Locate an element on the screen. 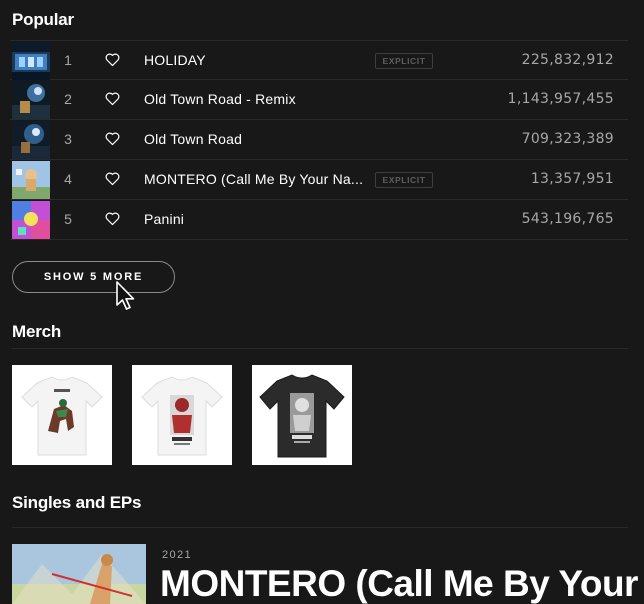 This screenshot has width=644, height=604. tshirt-black-portrait-image is located at coordinates (302, 415).